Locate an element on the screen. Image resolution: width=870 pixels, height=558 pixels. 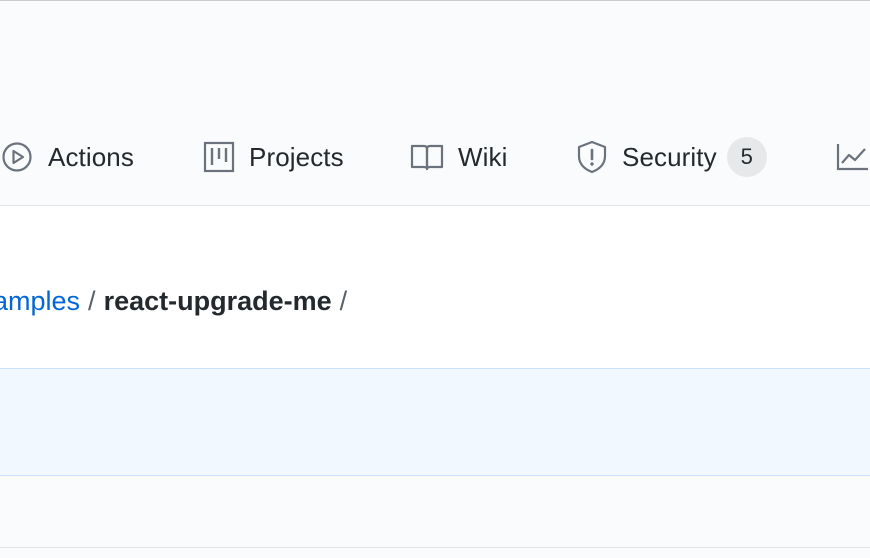
security-alert-count-badge: 5 is located at coordinates (746, 157).